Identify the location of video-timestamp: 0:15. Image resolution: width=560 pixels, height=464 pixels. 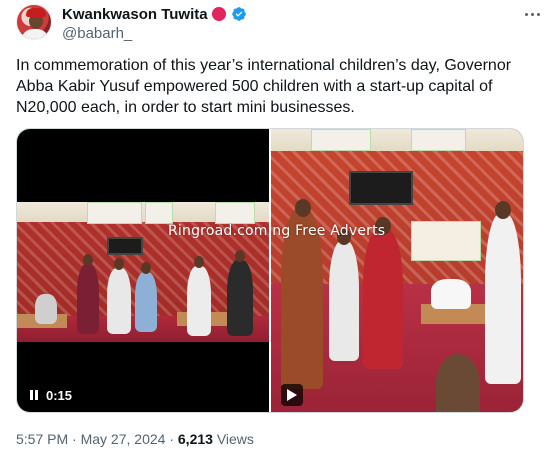
(59, 395).